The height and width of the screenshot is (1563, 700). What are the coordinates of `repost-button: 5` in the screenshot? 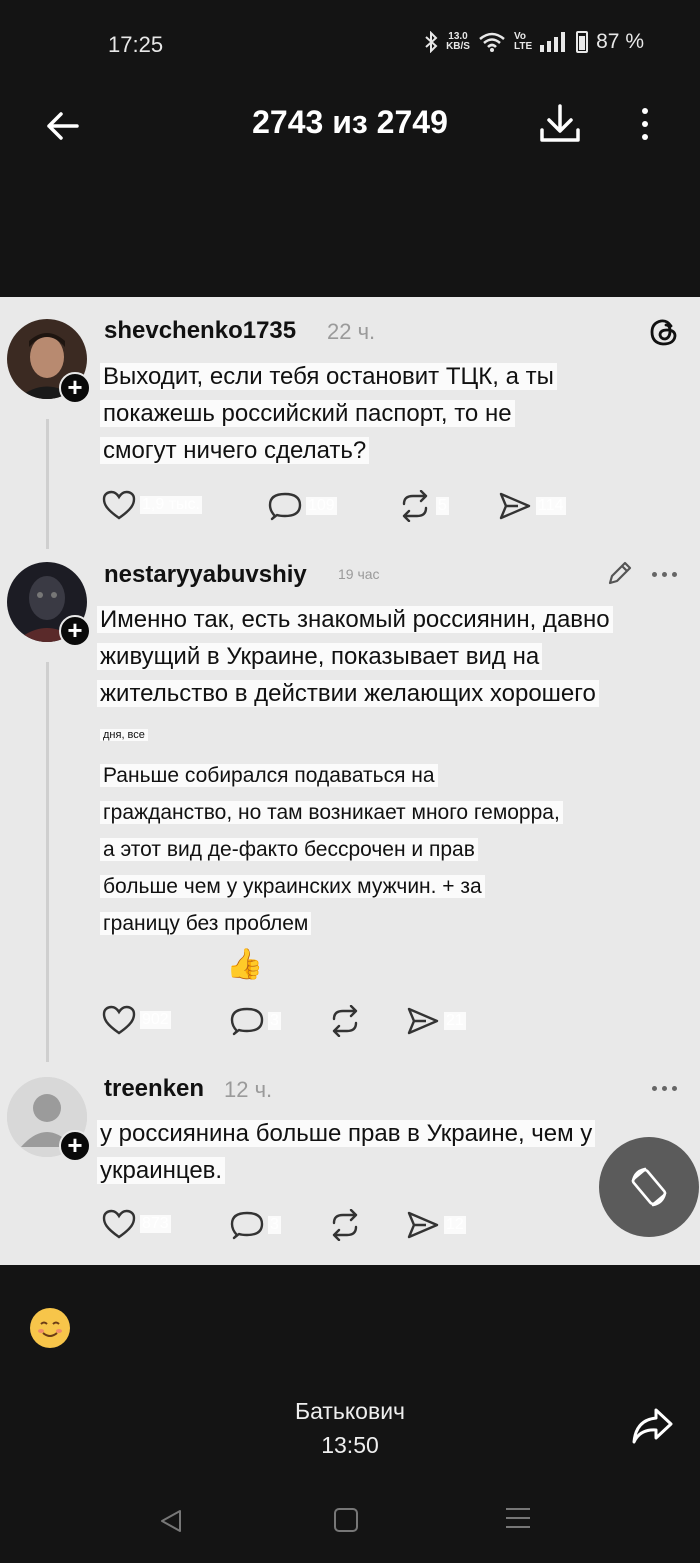 It's located at (423, 506).